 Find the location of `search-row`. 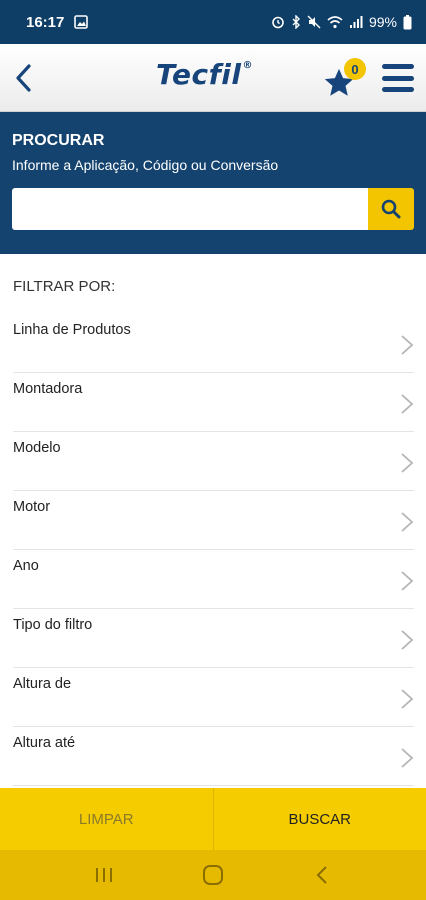

search-row is located at coordinates (213, 209).